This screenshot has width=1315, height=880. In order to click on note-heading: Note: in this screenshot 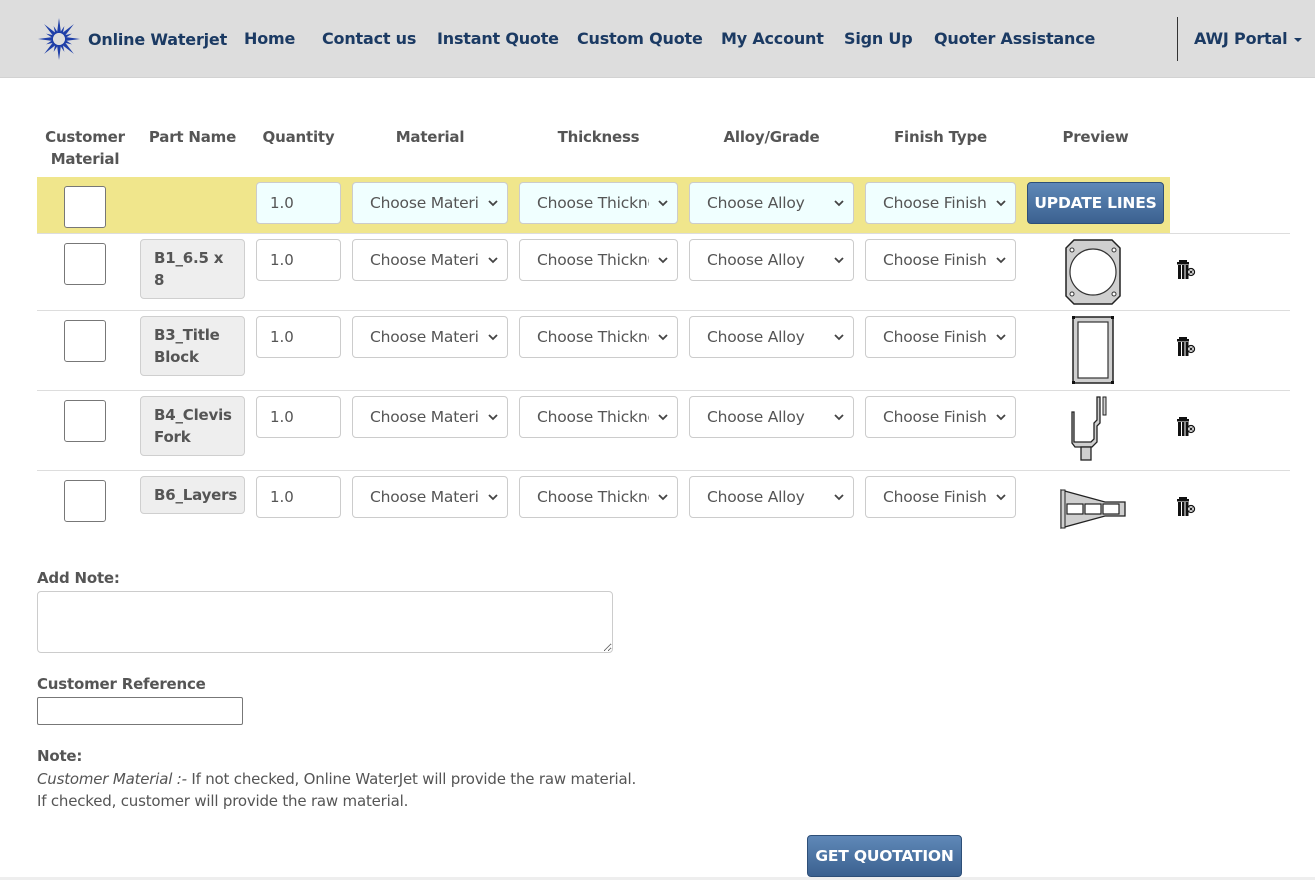, I will do `click(60, 756)`.